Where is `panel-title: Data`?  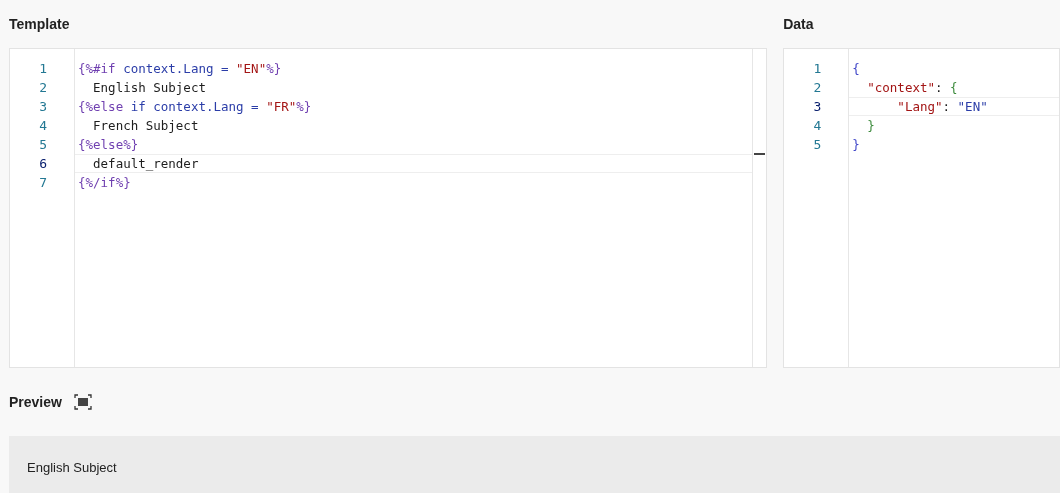 panel-title: Data is located at coordinates (798, 24).